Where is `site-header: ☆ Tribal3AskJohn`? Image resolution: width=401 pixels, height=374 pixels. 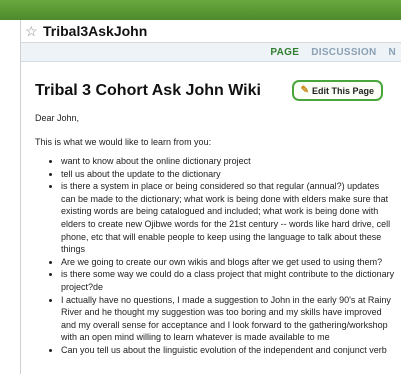 site-header: ☆ Tribal3AskJohn is located at coordinates (211, 31).